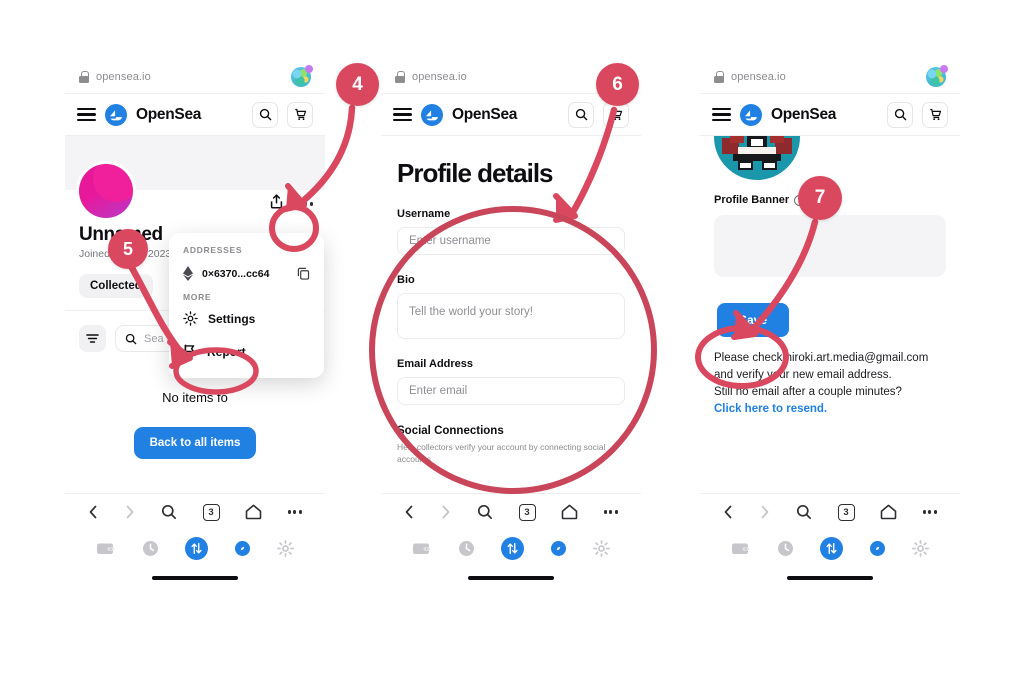  Describe the element at coordinates (830, 246) in the screenshot. I see `profile-banner-upload` at that location.